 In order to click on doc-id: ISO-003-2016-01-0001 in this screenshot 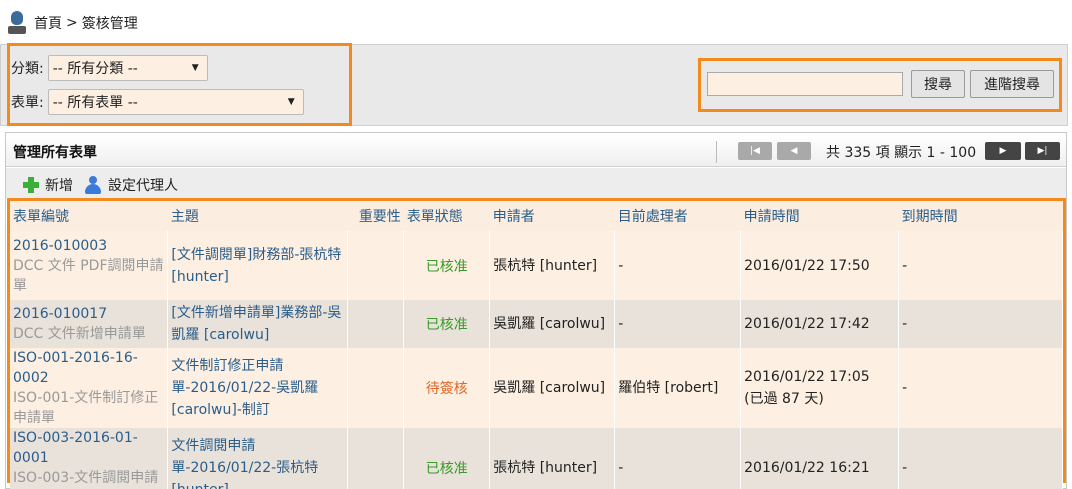, I will do `click(88, 448)`.